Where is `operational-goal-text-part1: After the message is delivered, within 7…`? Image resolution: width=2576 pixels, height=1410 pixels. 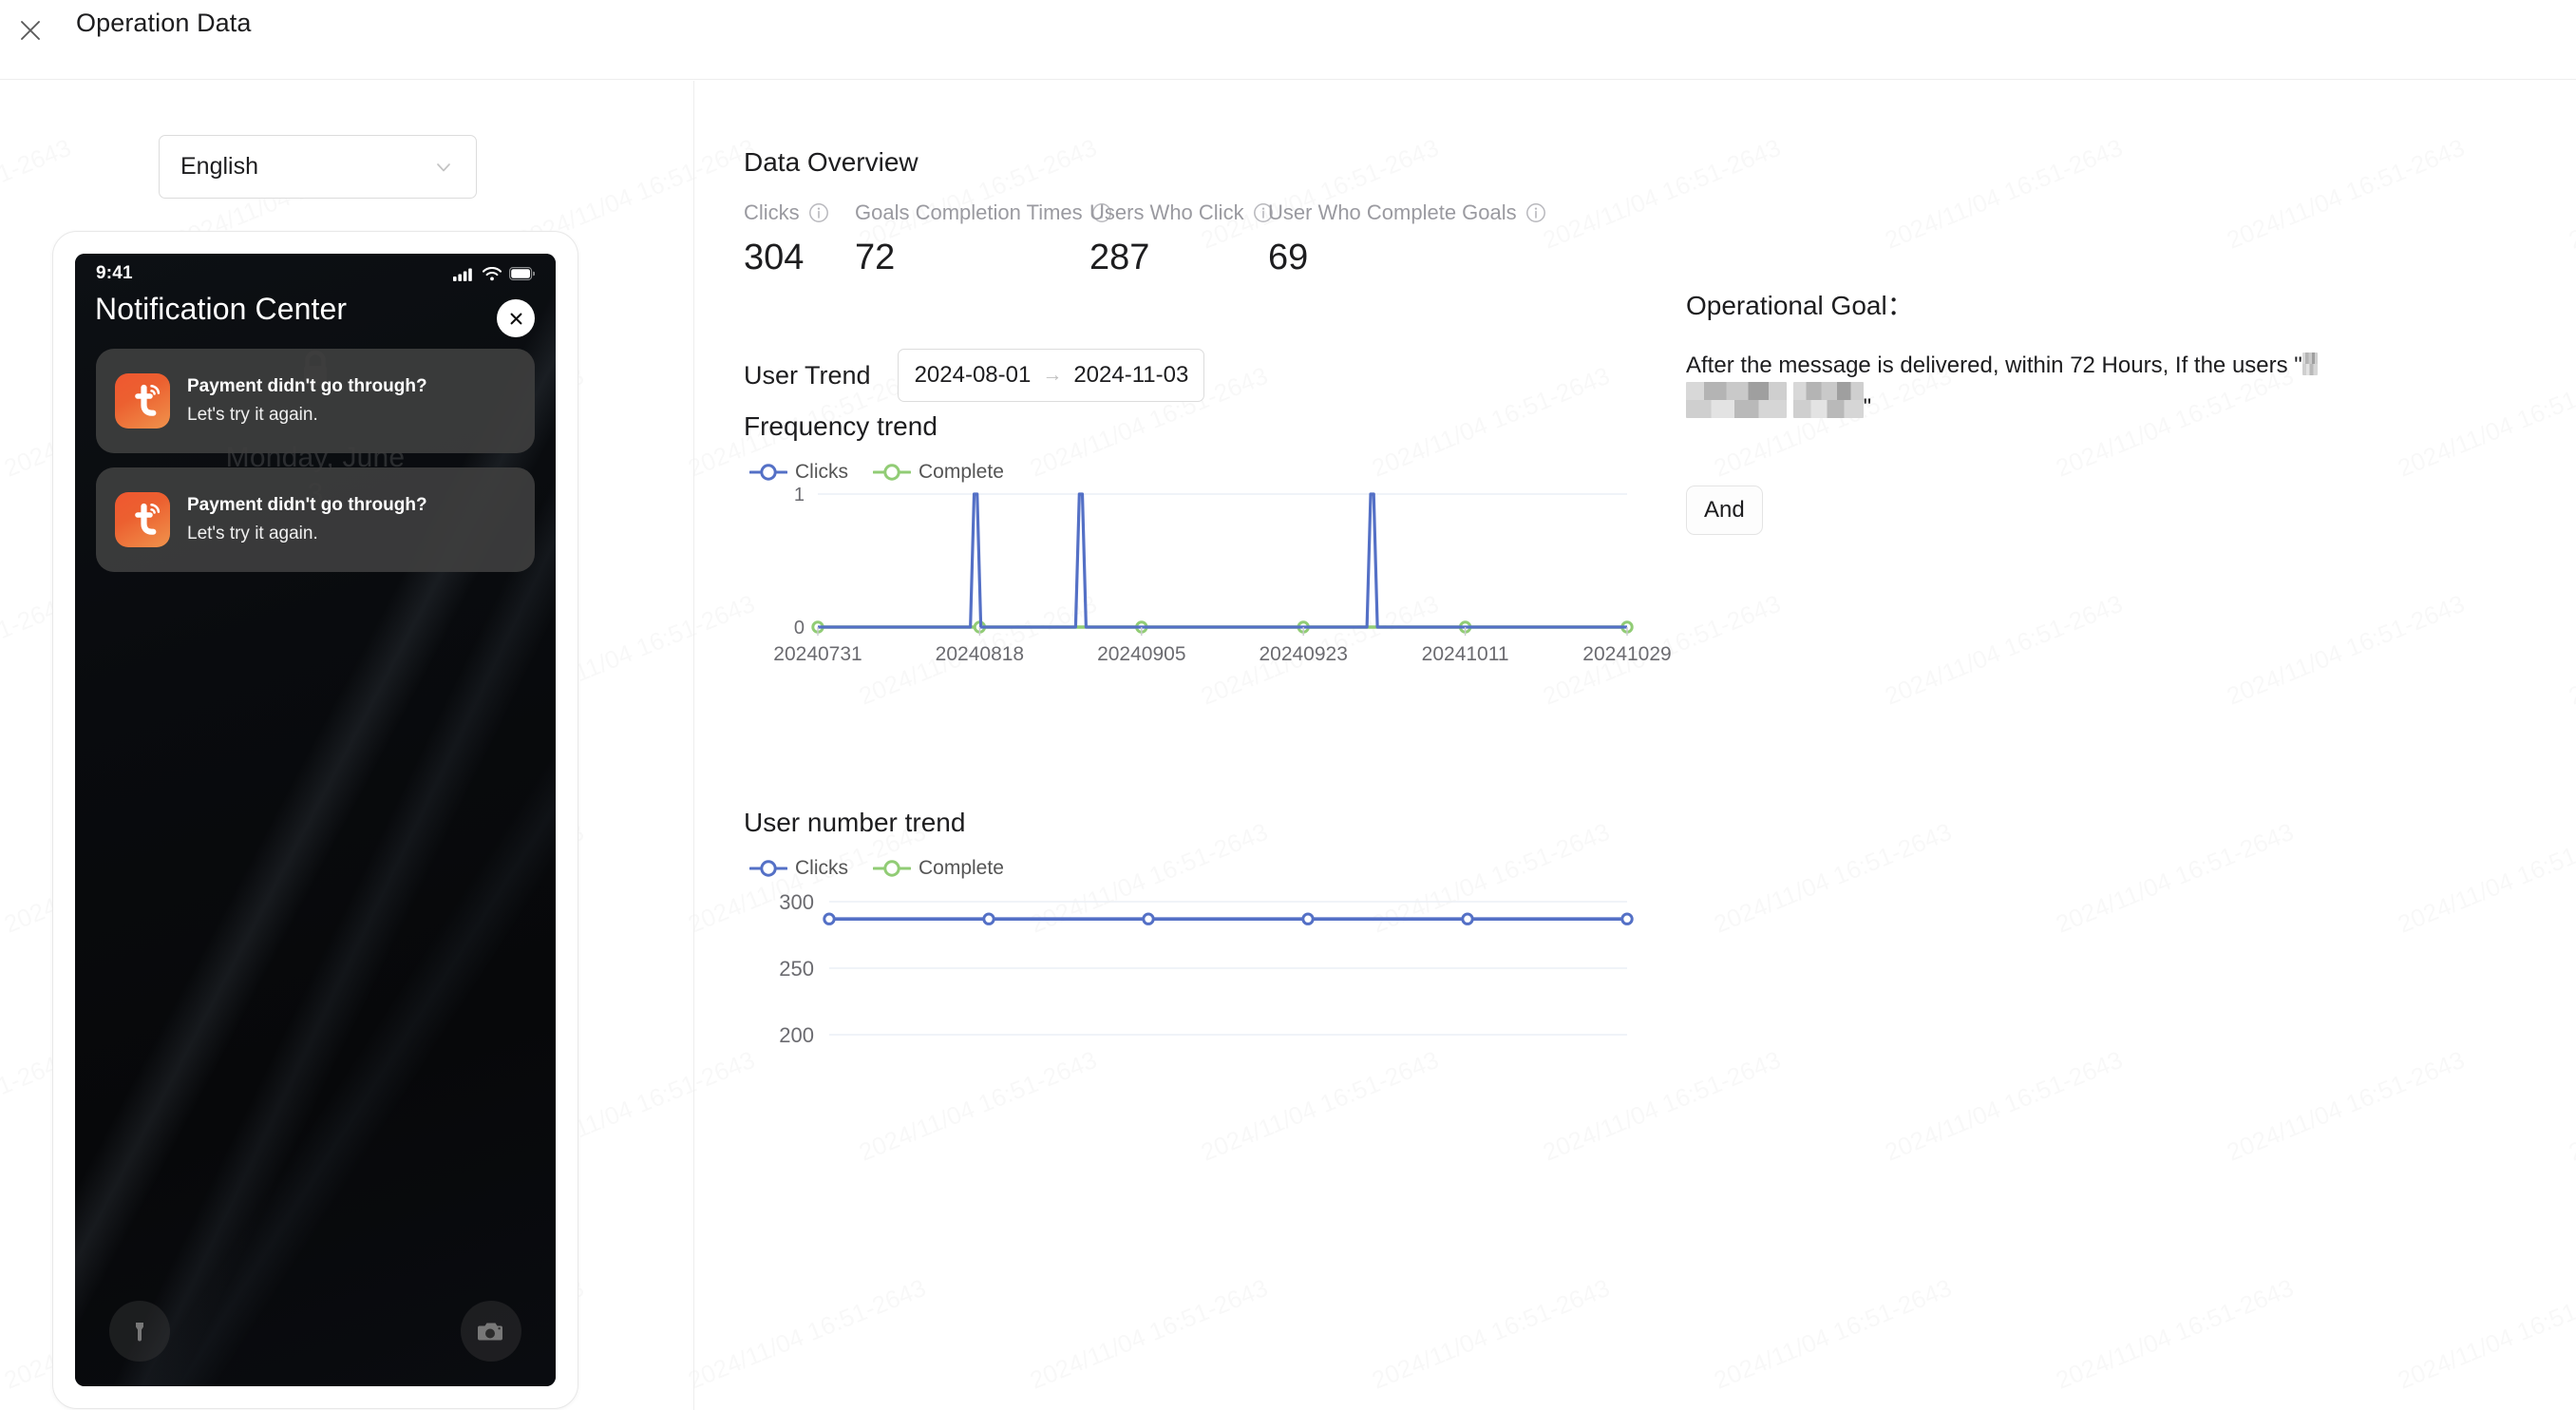
operational-goal-text-part1: After the message is delivered, within 7… is located at coordinates (1994, 365).